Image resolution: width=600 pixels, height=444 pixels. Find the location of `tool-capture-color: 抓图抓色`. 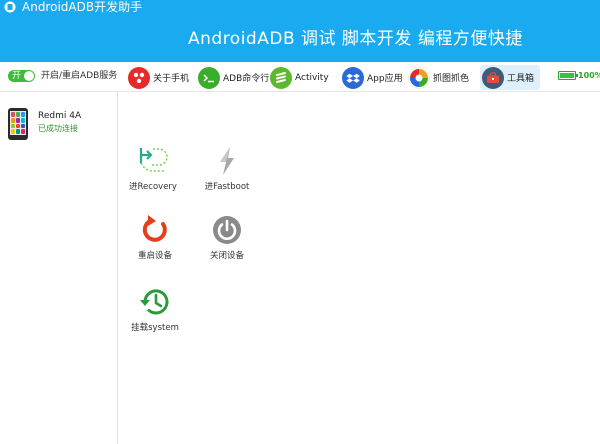

tool-capture-color: 抓图抓色 is located at coordinates (438, 77).